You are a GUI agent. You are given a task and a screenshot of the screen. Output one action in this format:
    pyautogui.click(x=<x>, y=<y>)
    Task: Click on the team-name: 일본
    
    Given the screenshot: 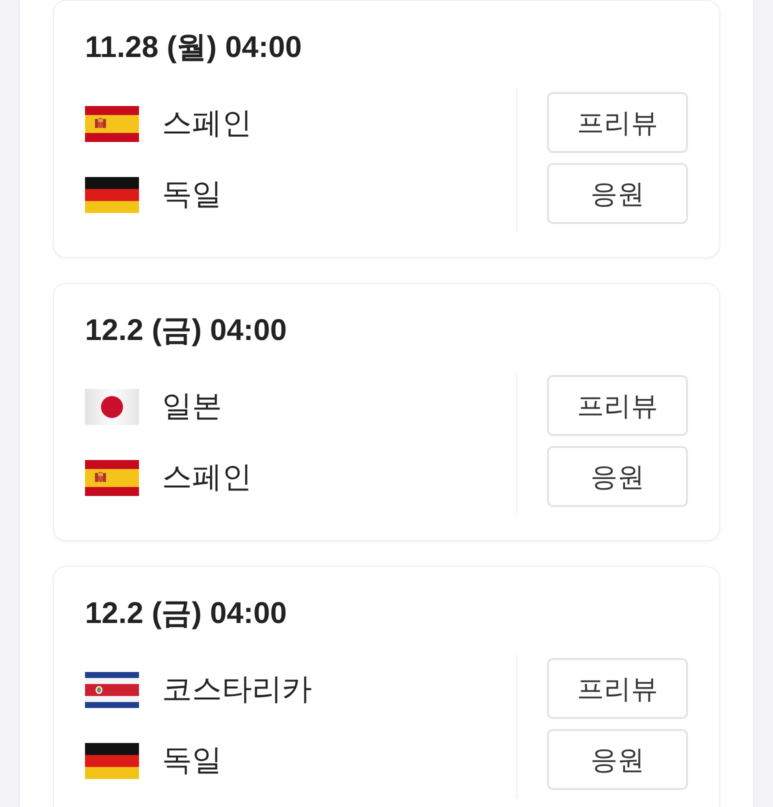 What is the action you would take?
    pyautogui.click(x=192, y=406)
    